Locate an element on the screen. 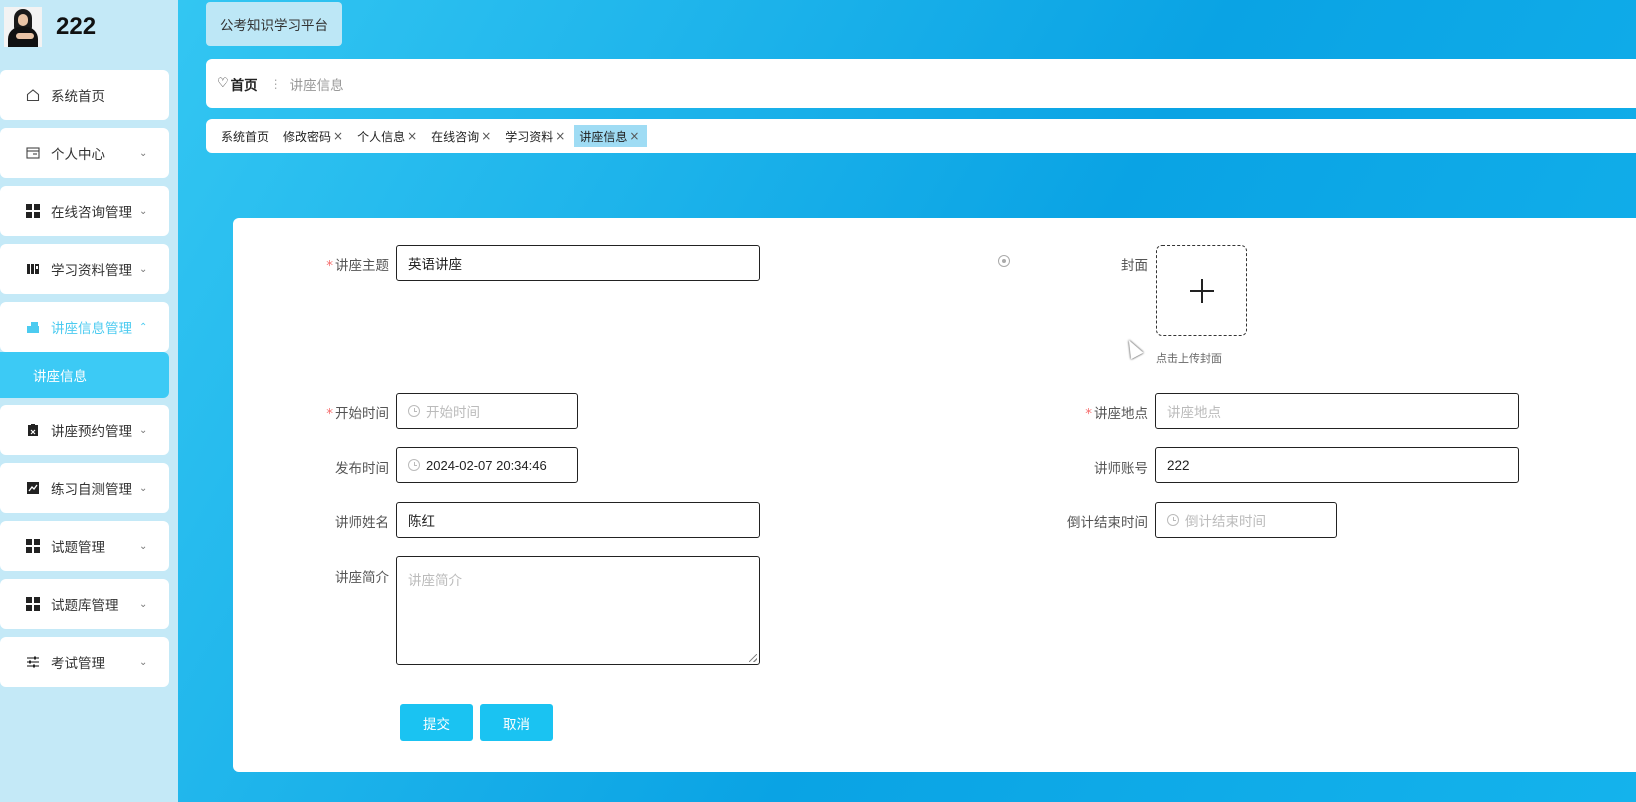 The image size is (1636, 802). start-time-placeholder: 开始时间 is located at coordinates (453, 412).